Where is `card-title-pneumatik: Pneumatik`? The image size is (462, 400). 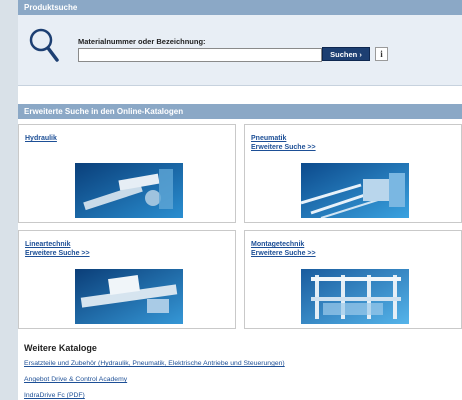
card-title-pneumatik: Pneumatik is located at coordinates (268, 138).